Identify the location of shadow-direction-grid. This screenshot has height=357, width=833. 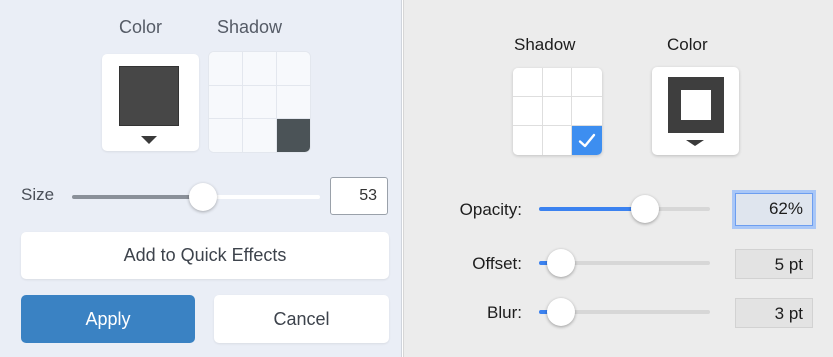
(259, 102).